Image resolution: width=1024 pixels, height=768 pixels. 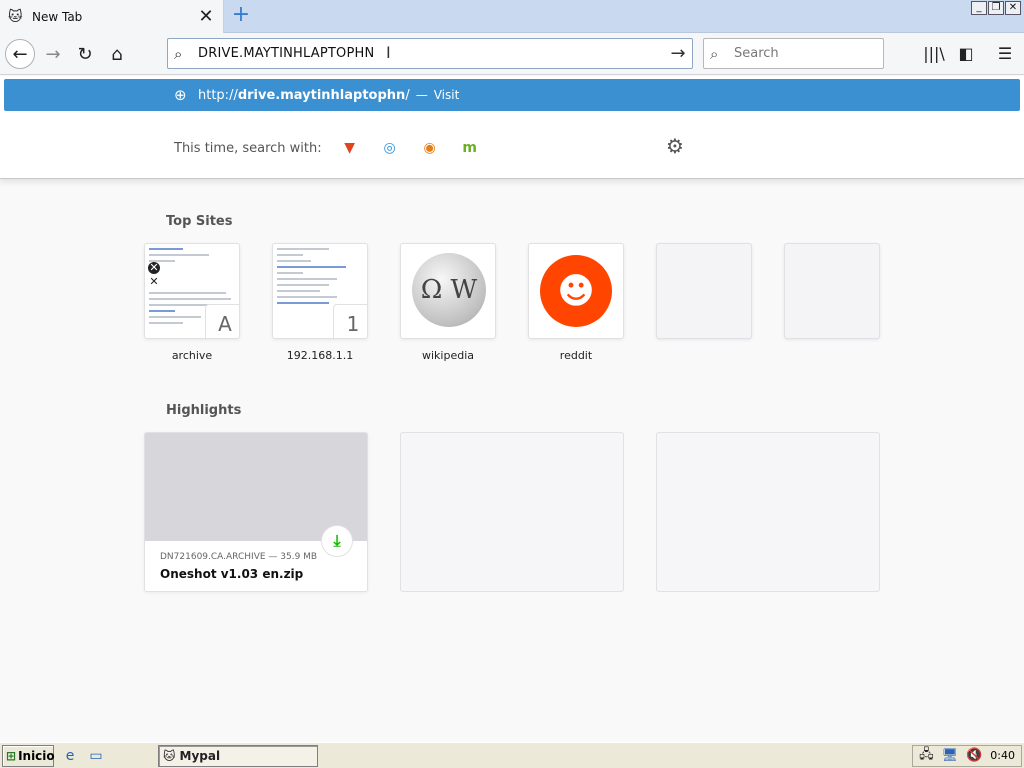 What do you see at coordinates (350, 148) in the screenshot?
I see `search-engine-brave-icon: ▼` at bounding box center [350, 148].